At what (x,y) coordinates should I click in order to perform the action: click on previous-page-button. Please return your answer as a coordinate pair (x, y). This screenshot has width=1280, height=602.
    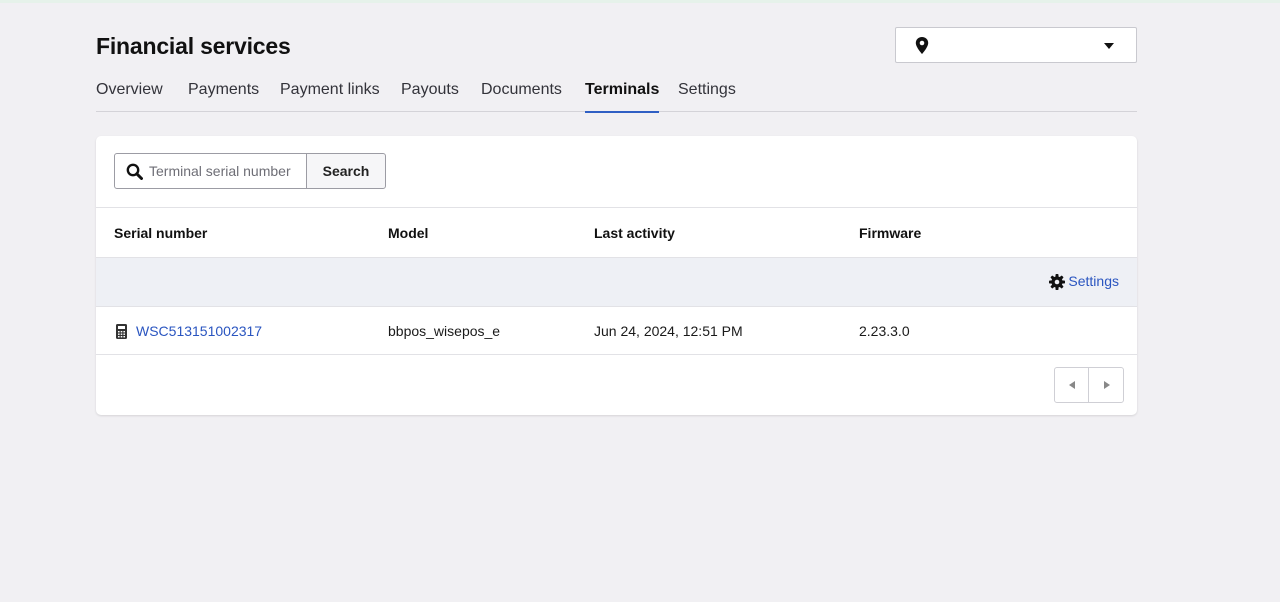
    Looking at the image, I should click on (1072, 385).